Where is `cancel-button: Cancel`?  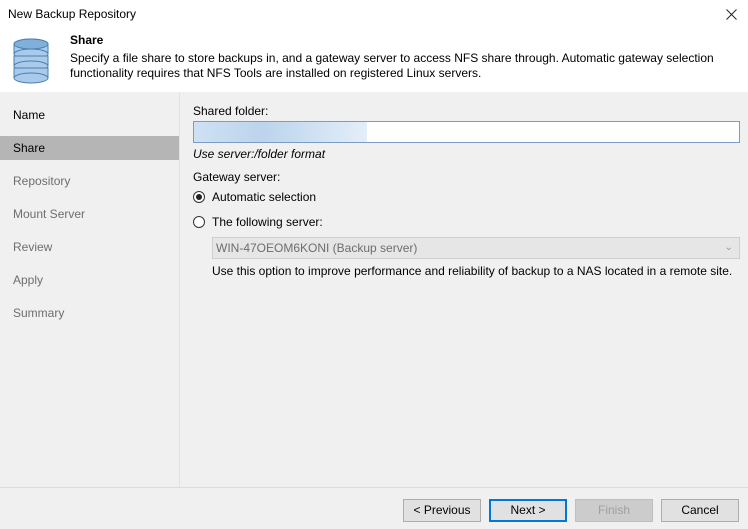
cancel-button: Cancel is located at coordinates (700, 510).